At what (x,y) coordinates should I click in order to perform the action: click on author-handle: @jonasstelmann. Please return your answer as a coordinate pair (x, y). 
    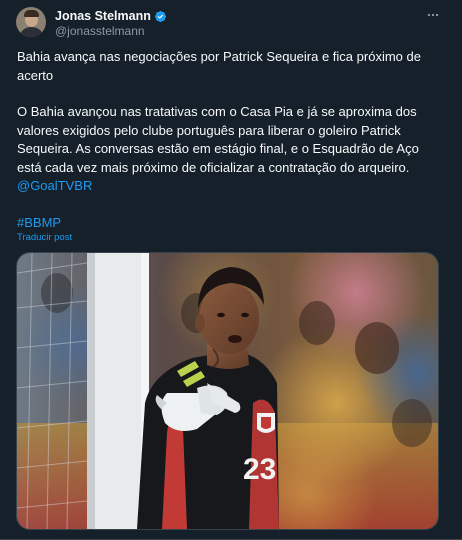
    Looking at the image, I should click on (100, 31).